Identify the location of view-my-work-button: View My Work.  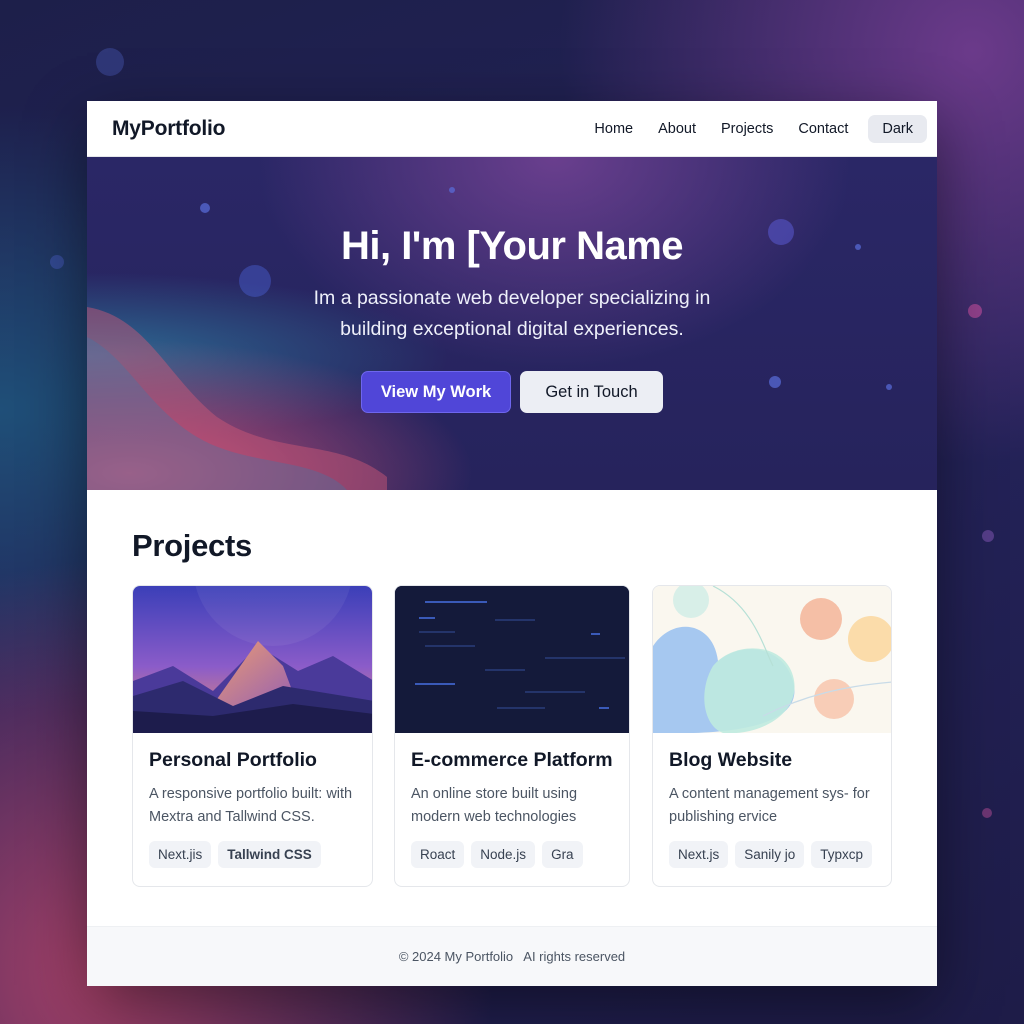
(436, 392).